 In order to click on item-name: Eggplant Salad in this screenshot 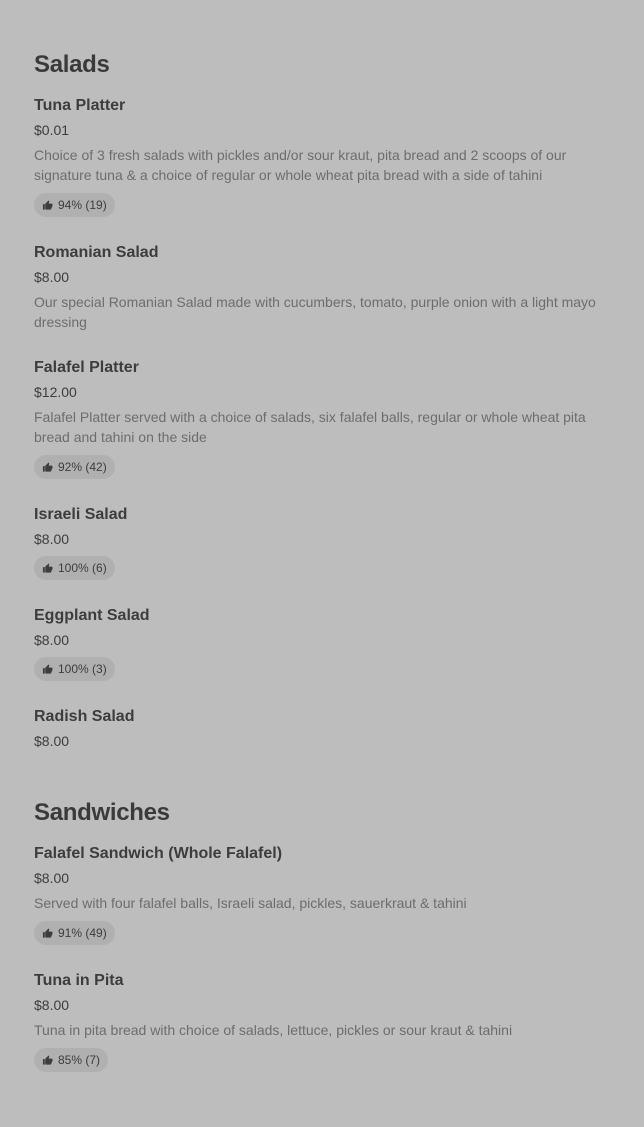, I will do `click(92, 615)`.